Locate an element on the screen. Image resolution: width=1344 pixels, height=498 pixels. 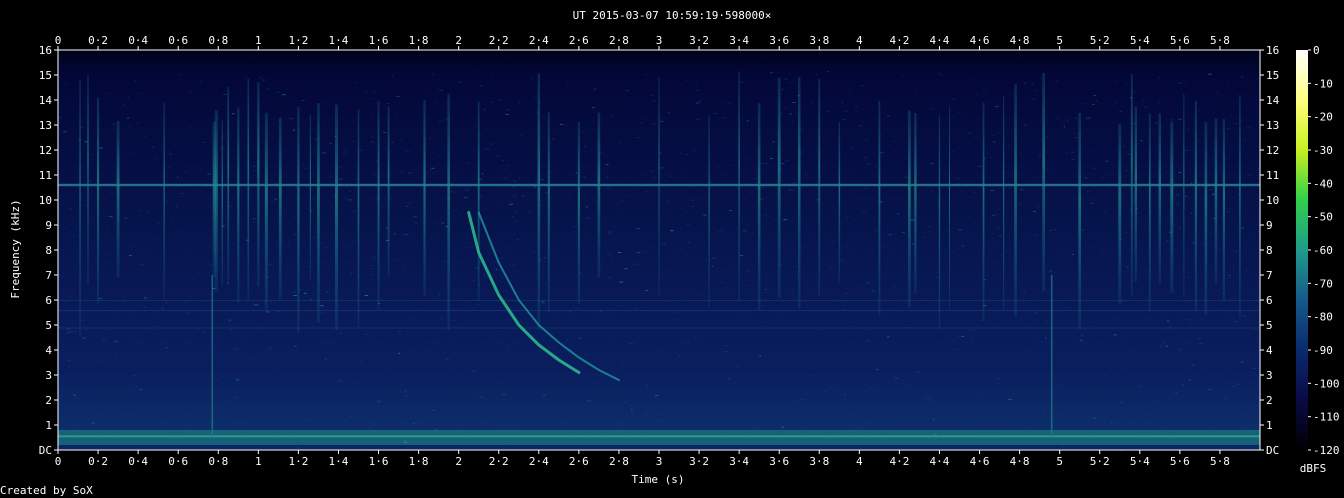
y-tick-label-left: 1 is located at coordinates (48, 425).